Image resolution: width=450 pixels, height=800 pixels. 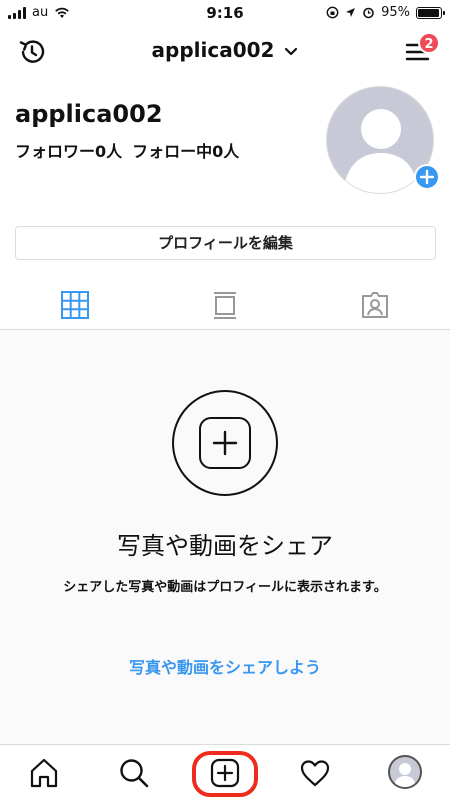 What do you see at coordinates (225, 587) in the screenshot?
I see `empty-state-description: シェアした写真や動画はプロフィールに表示されます。` at bounding box center [225, 587].